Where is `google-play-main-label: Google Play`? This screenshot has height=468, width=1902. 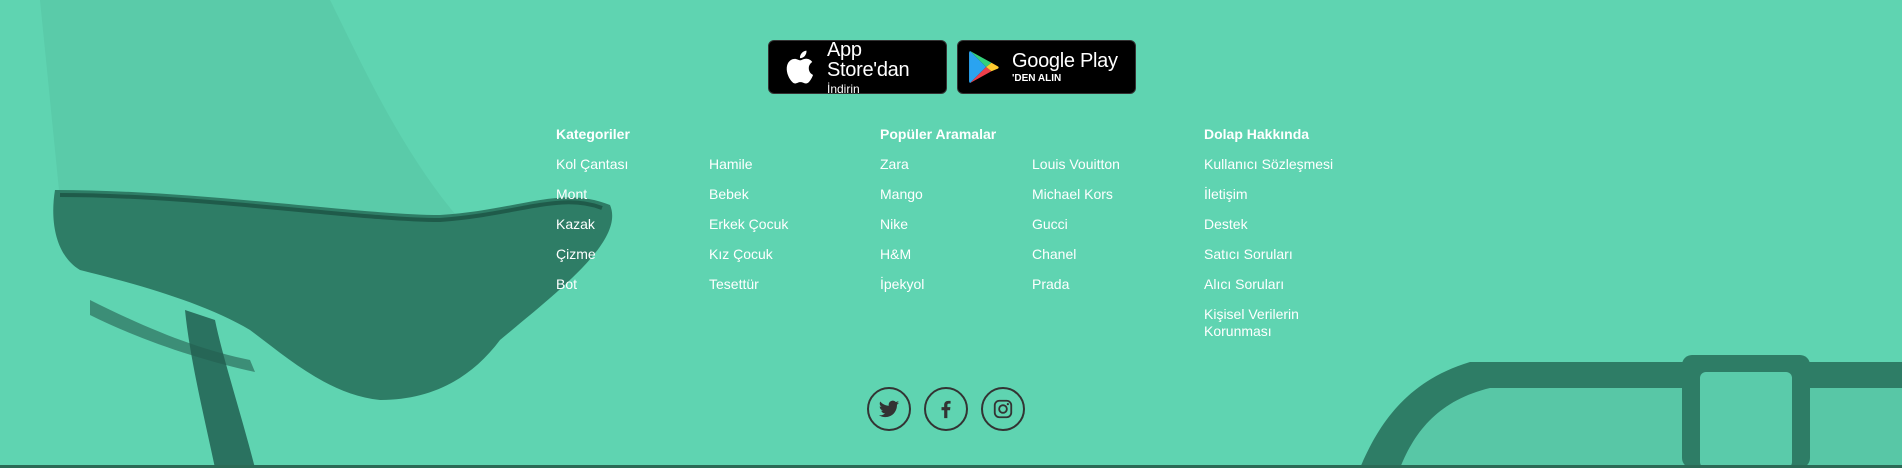 google-play-main-label: Google Play is located at coordinates (1065, 60).